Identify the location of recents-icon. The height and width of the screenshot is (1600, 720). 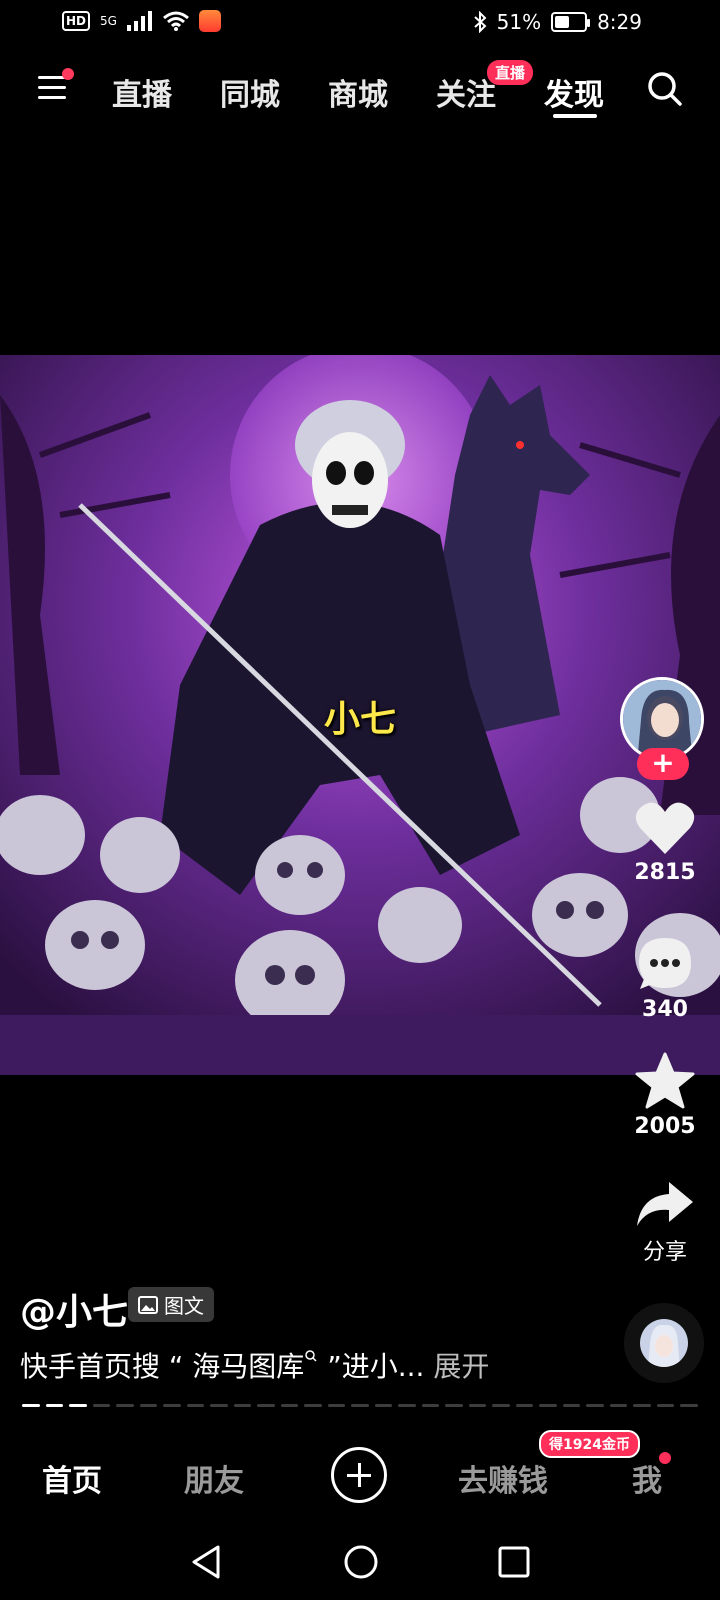
(514, 1562).